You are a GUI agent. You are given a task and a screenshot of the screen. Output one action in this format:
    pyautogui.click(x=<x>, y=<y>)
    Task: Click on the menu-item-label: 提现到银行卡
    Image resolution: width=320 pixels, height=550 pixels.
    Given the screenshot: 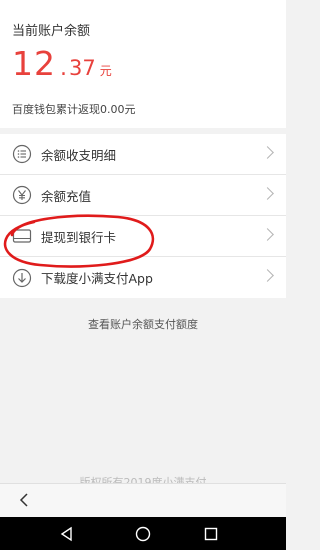 What is the action you would take?
    pyautogui.click(x=79, y=237)
    